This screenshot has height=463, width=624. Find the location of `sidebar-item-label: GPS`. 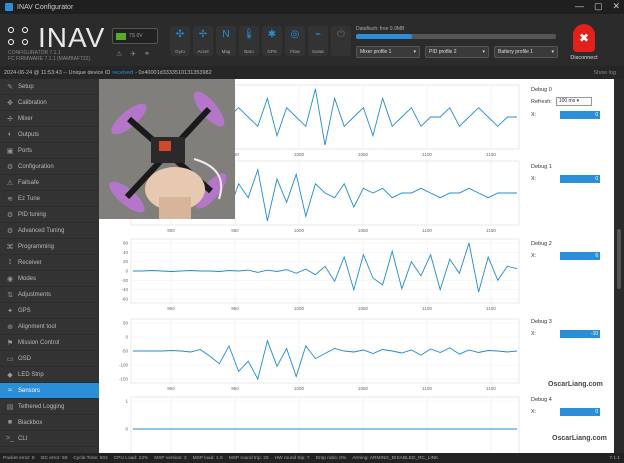

sidebar-item-label: GPS is located at coordinates (24, 310).